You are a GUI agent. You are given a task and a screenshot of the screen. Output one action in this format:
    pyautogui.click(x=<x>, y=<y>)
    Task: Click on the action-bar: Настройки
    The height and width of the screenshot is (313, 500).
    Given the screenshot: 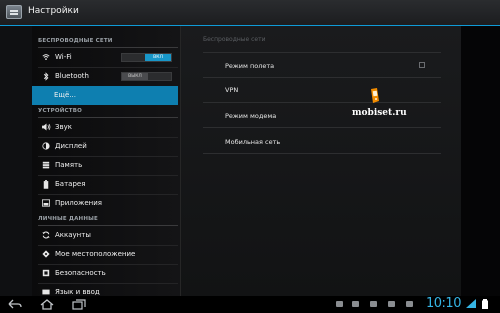 What is the action you would take?
    pyautogui.click(x=250, y=13)
    